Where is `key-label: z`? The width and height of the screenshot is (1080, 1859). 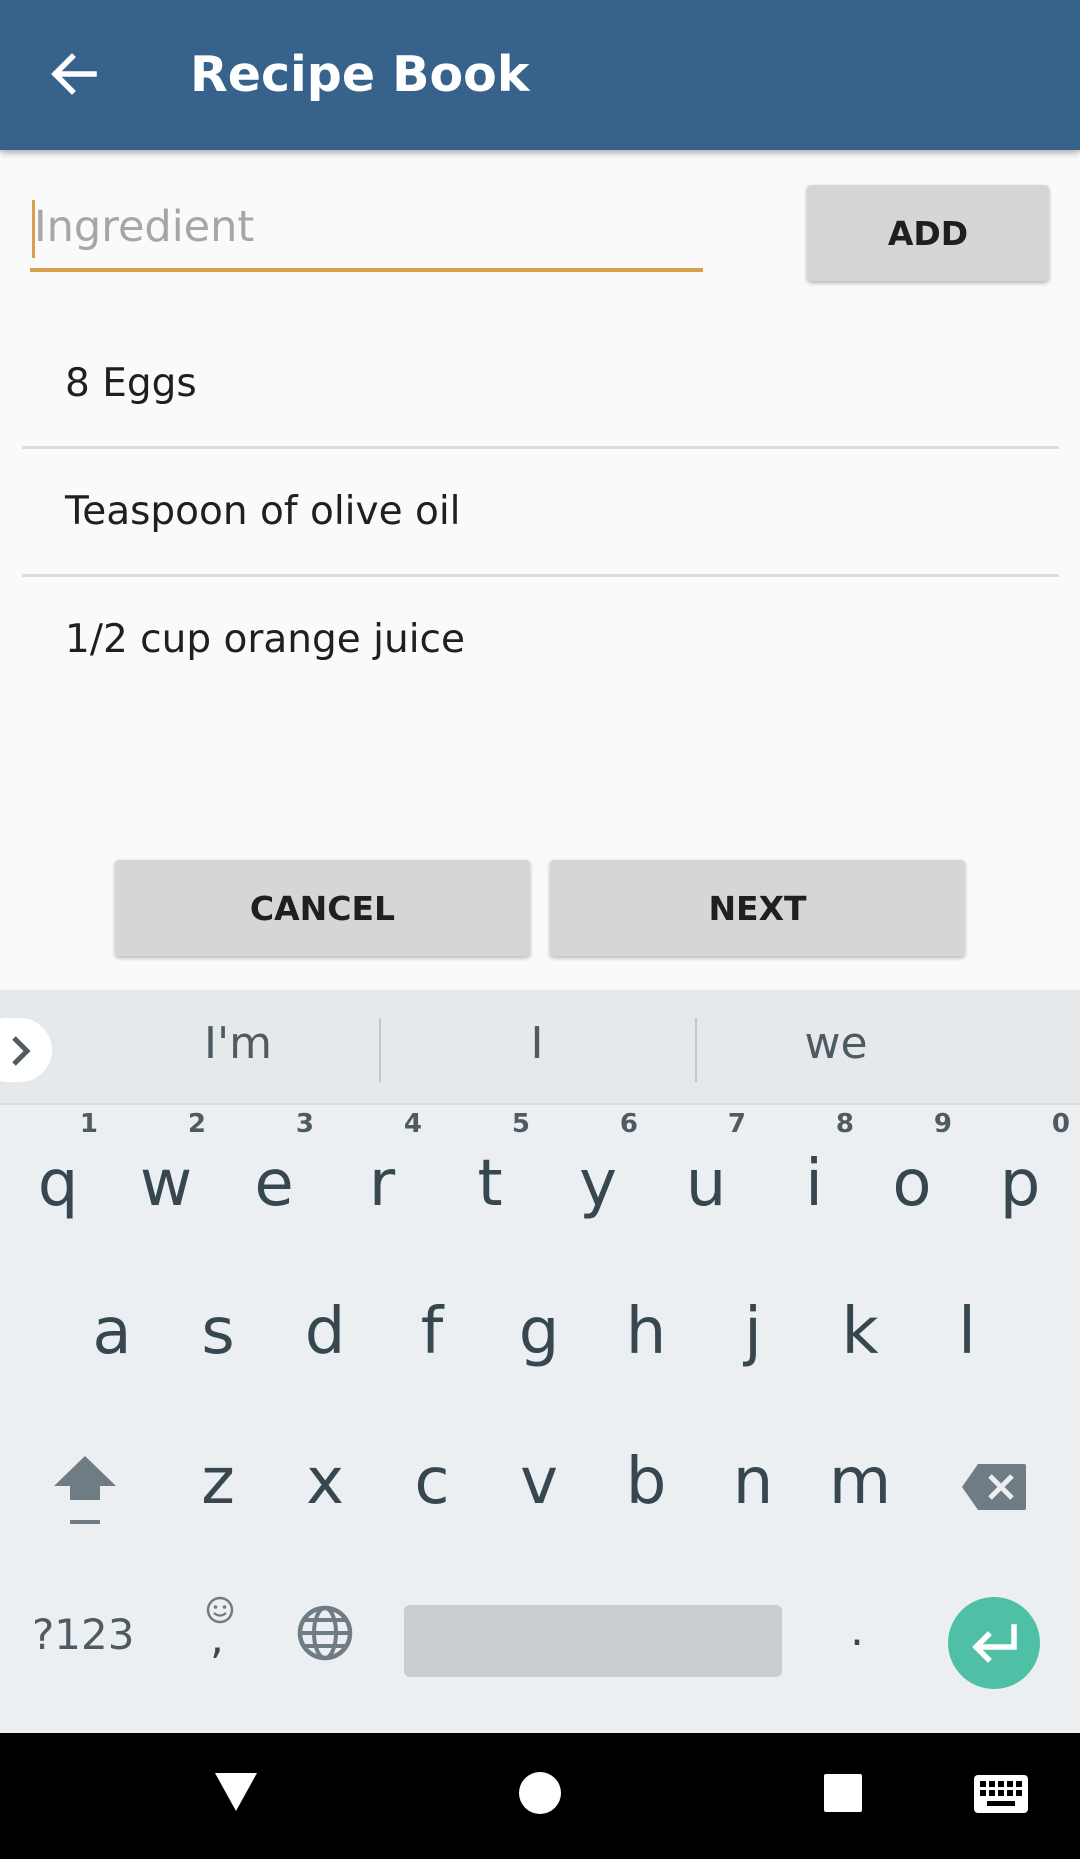 key-label: z is located at coordinates (218, 1482).